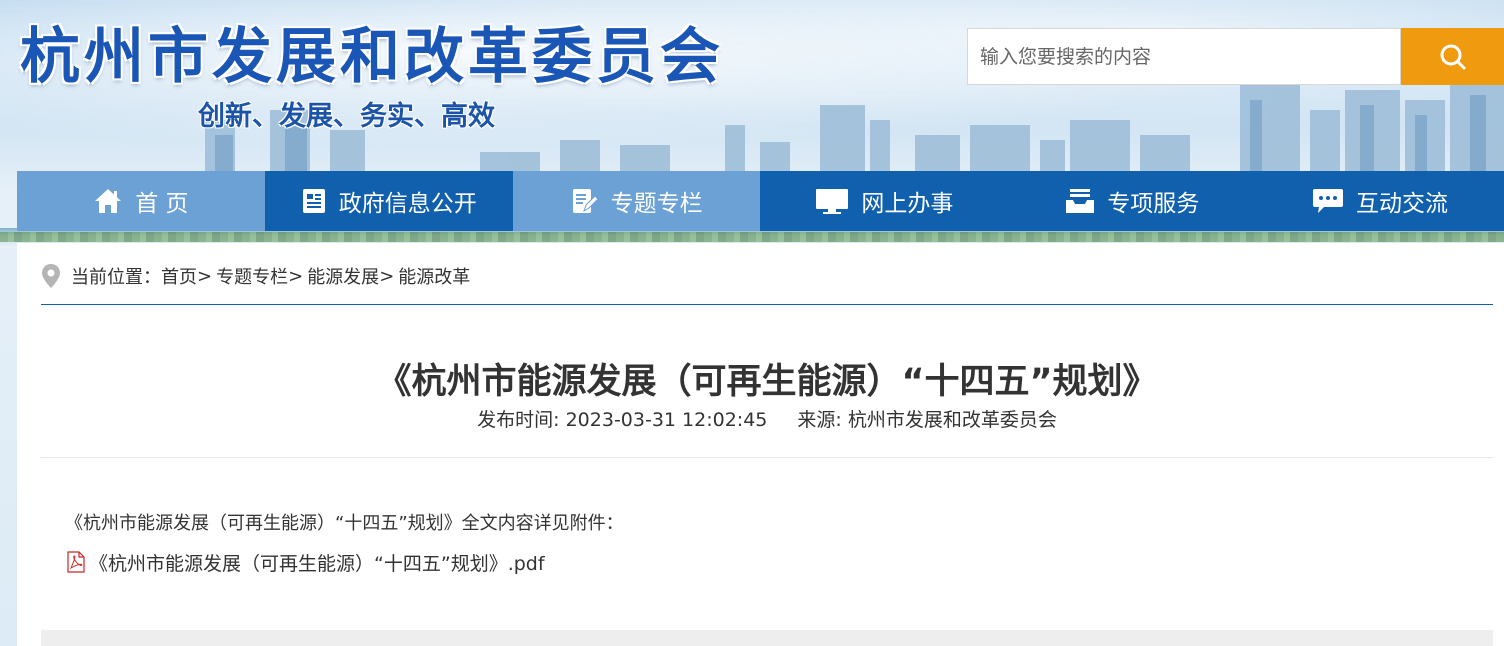 Image resolution: width=1504 pixels, height=646 pixels. What do you see at coordinates (346, 116) in the screenshot?
I see `site-slogan: 创新、发展、务实、高效` at bounding box center [346, 116].